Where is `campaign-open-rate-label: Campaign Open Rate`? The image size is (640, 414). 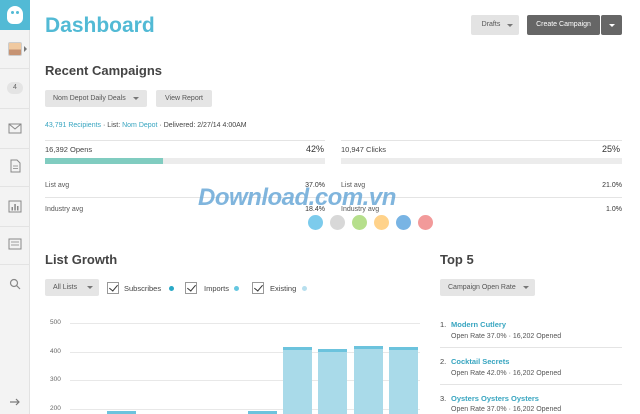
campaign-open-rate-label: Campaign Open Rate is located at coordinates (482, 287).